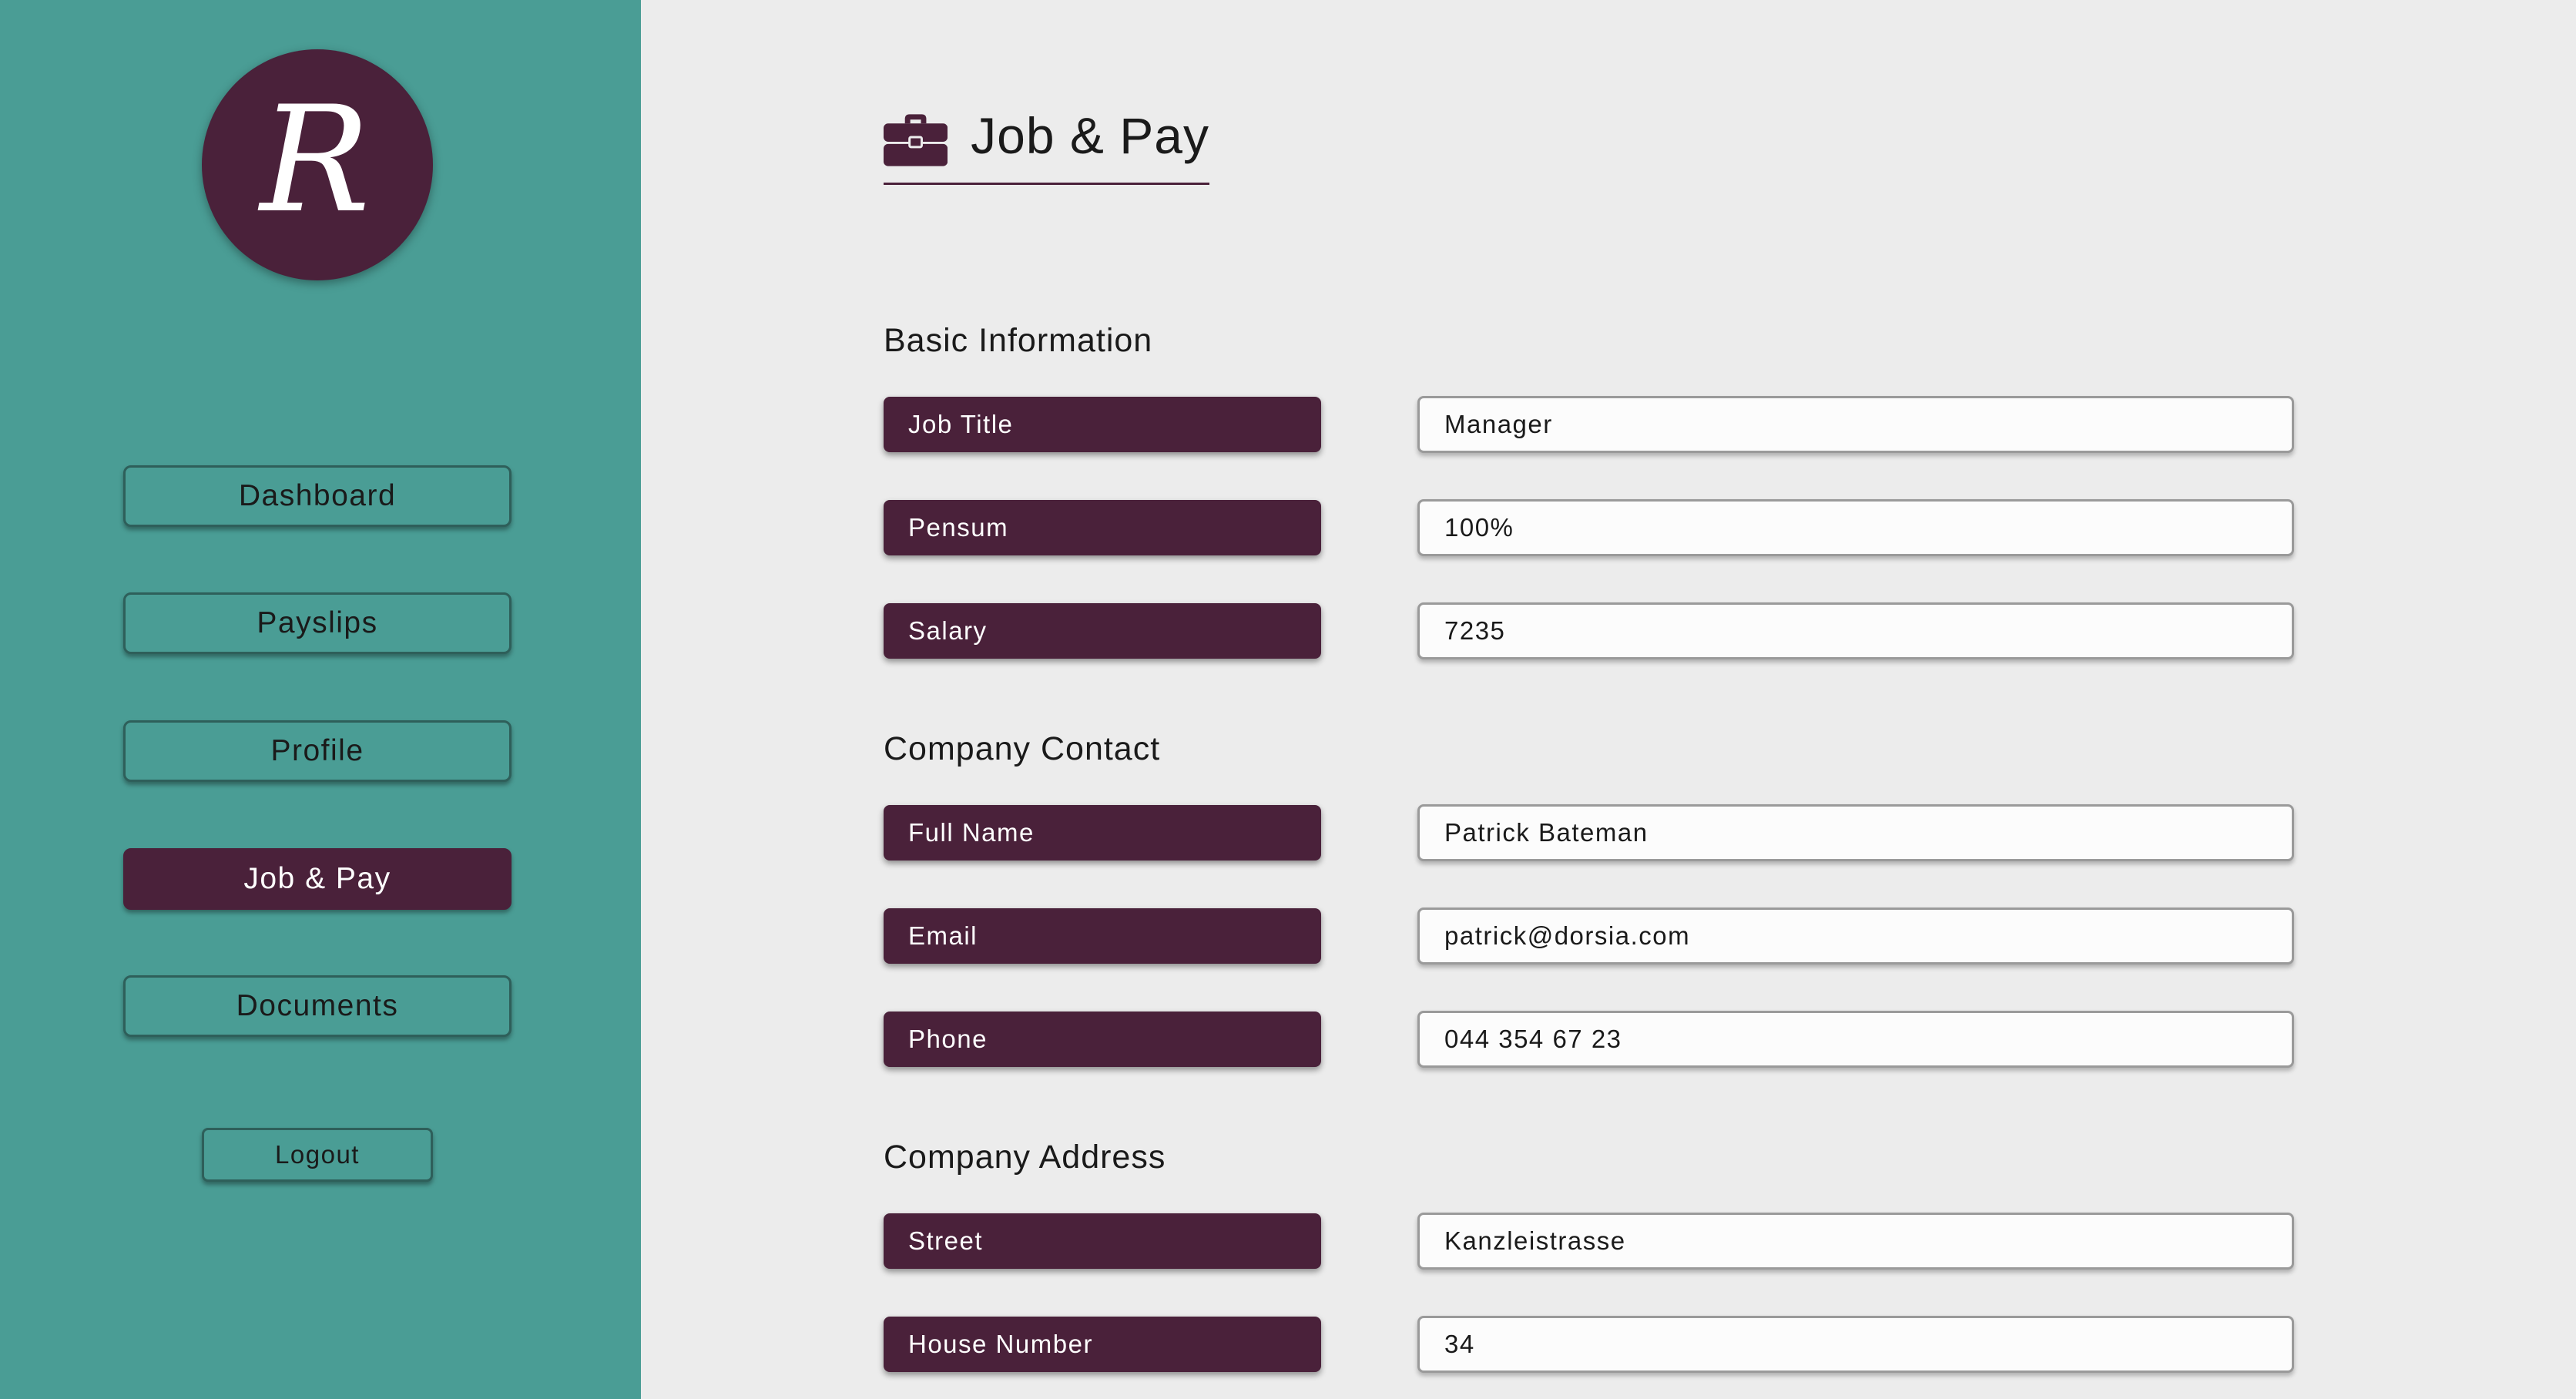  Describe the element at coordinates (317, 623) in the screenshot. I see `sidebar-item-payslips: Payslips` at that location.